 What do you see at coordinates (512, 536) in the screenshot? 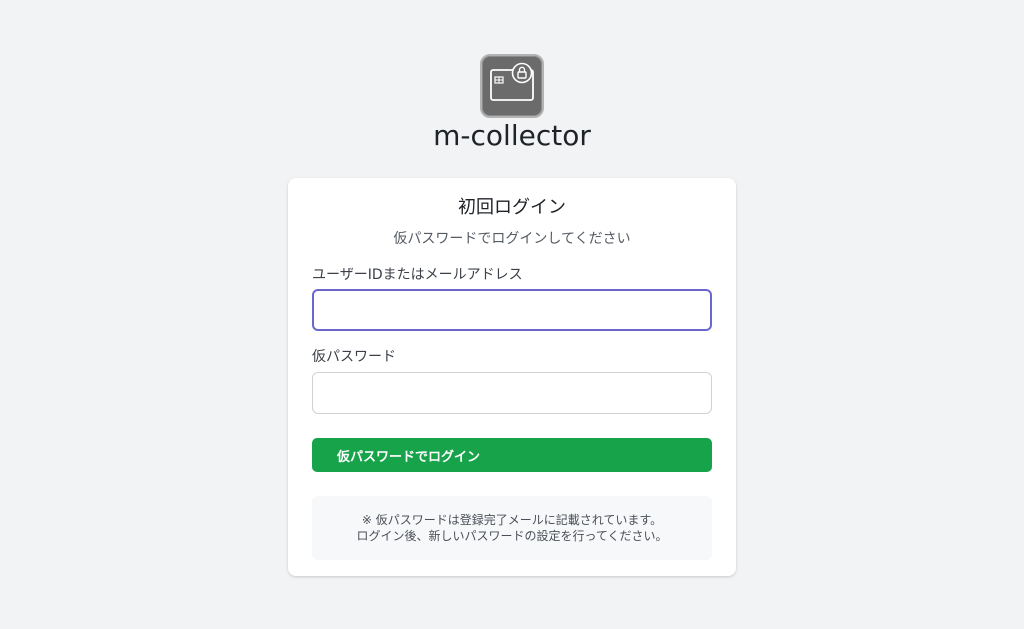
I see `note-line-2: ログイン後、新しいパスワードの設定を行ってください。` at bounding box center [512, 536].